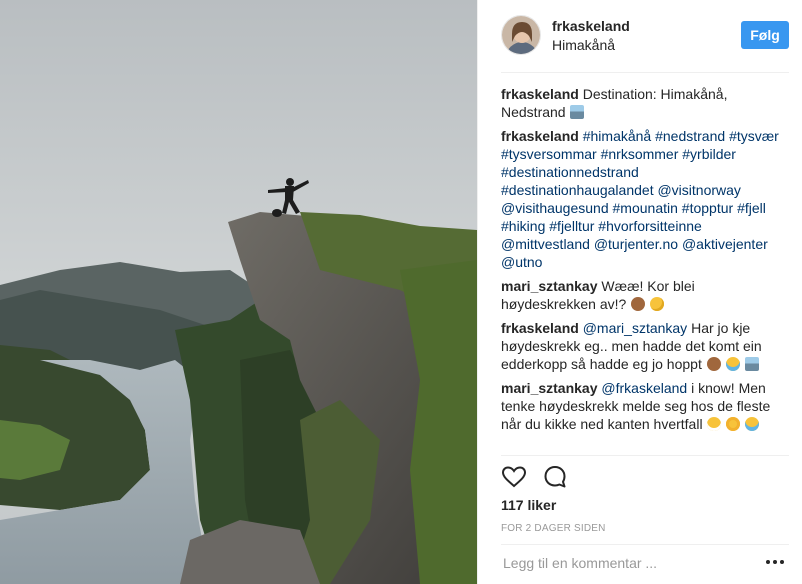 The width and height of the screenshot is (802, 584). Describe the element at coordinates (549, 154) in the screenshot. I see `hashtag-link: #tysversommar` at that location.